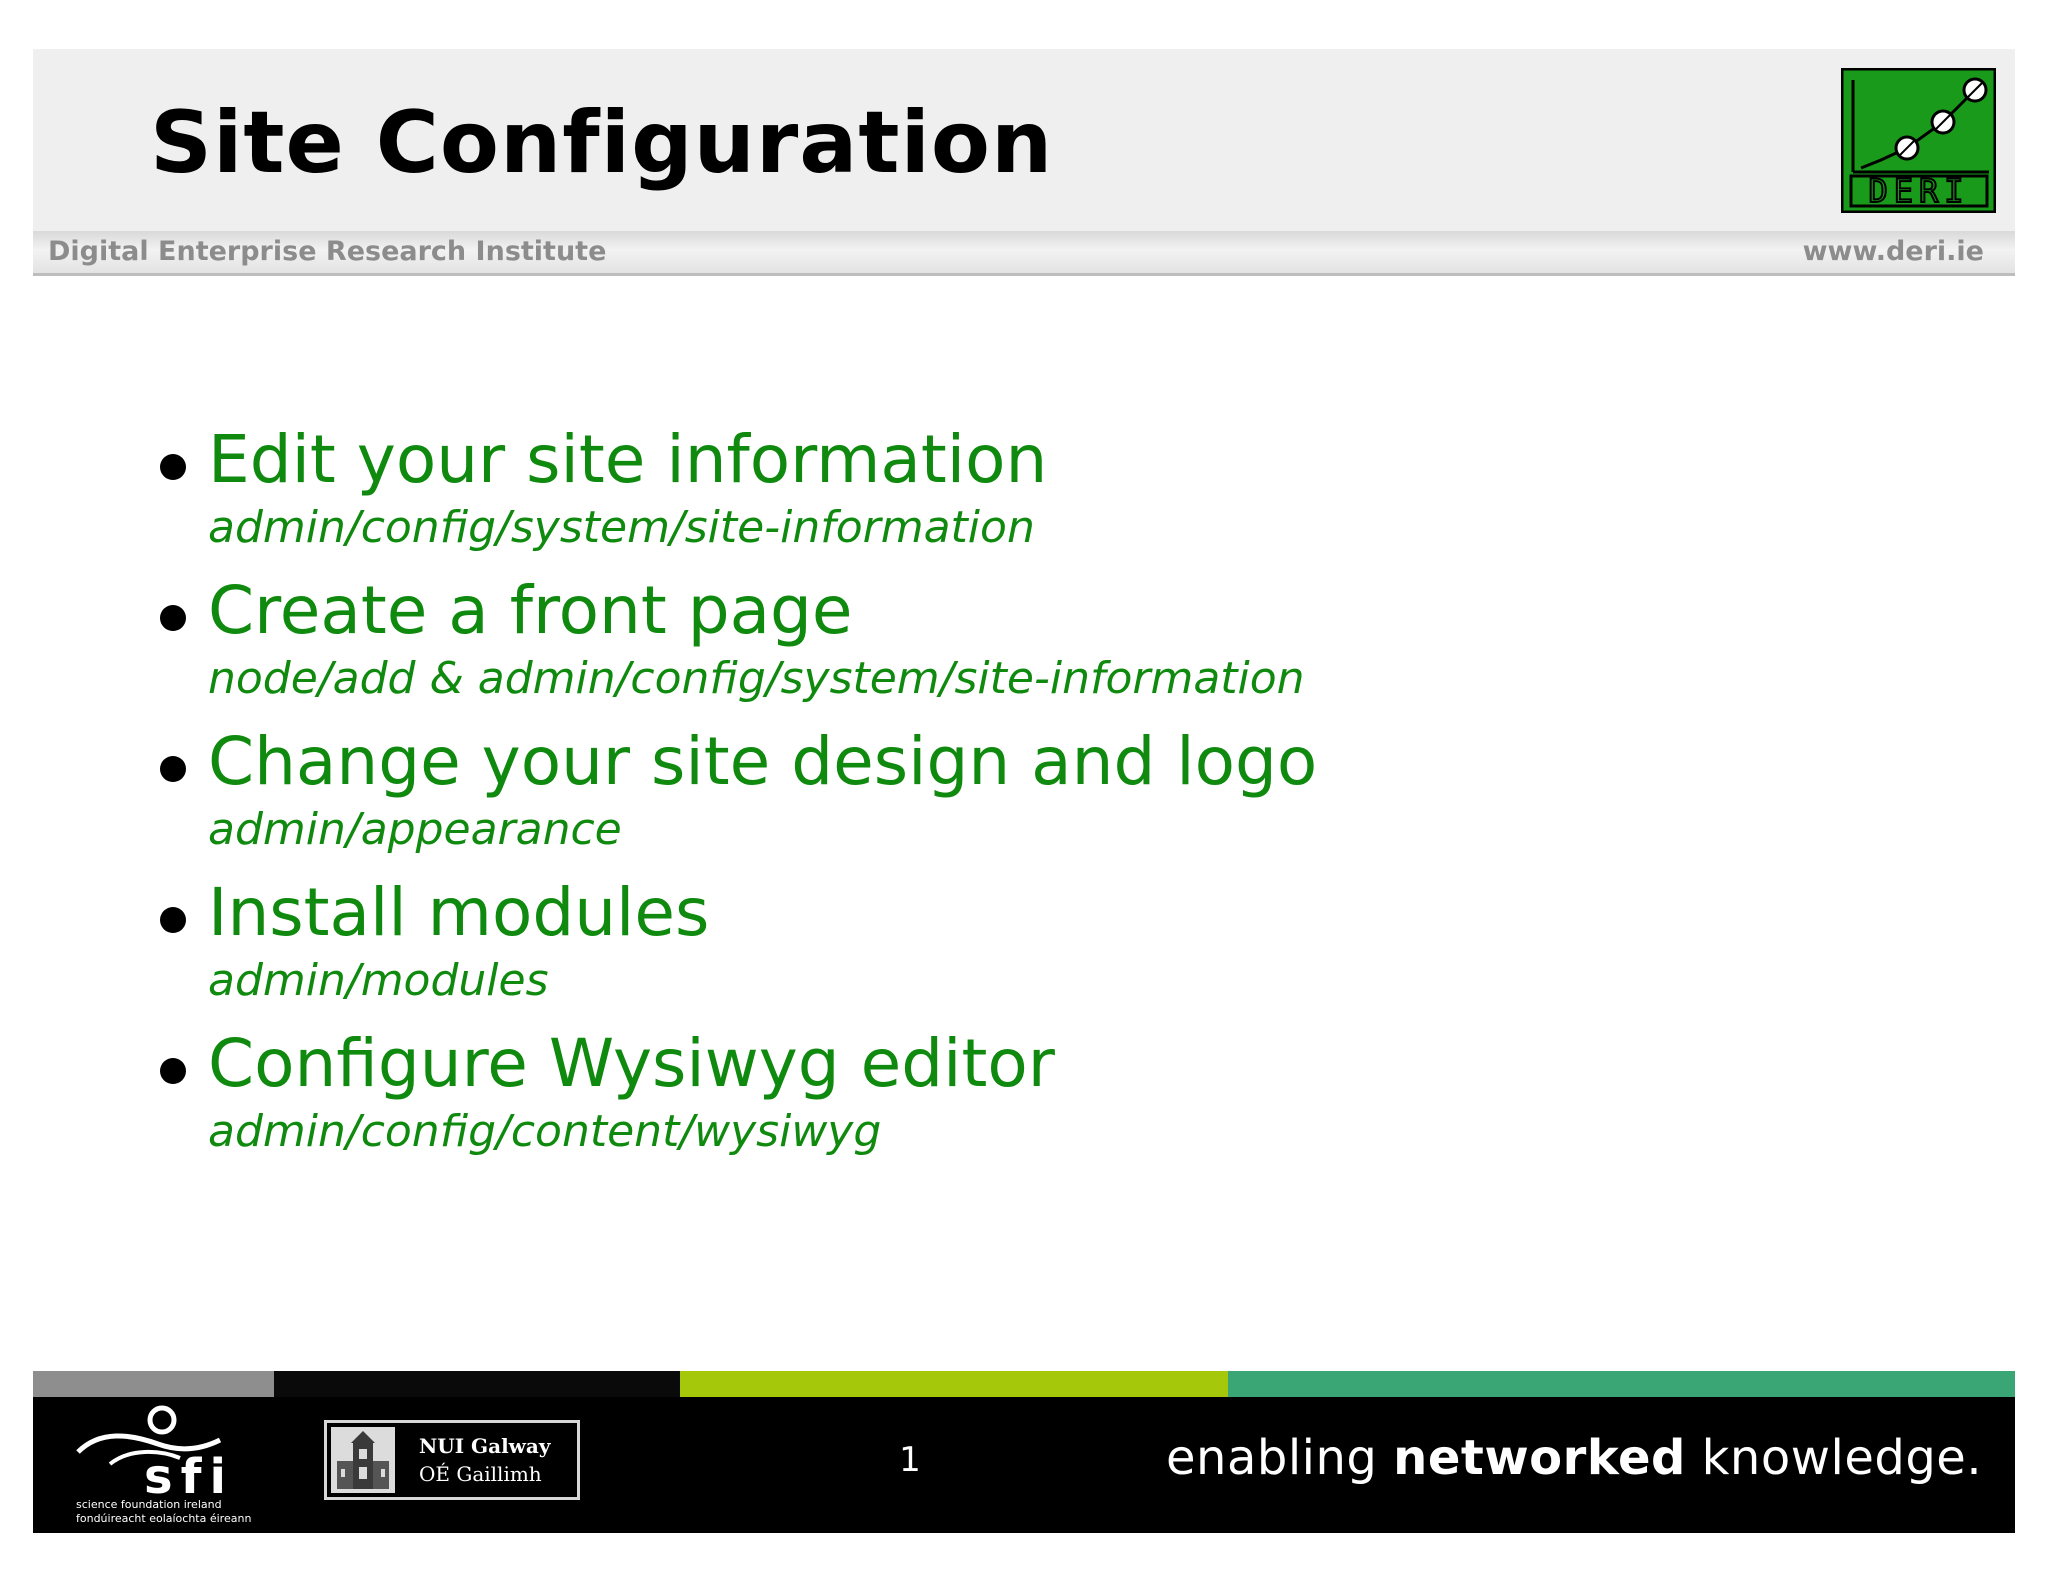 The width and height of the screenshot is (2048, 1582). I want to click on bullet-title: Change your site design and logo, so click(763, 761).